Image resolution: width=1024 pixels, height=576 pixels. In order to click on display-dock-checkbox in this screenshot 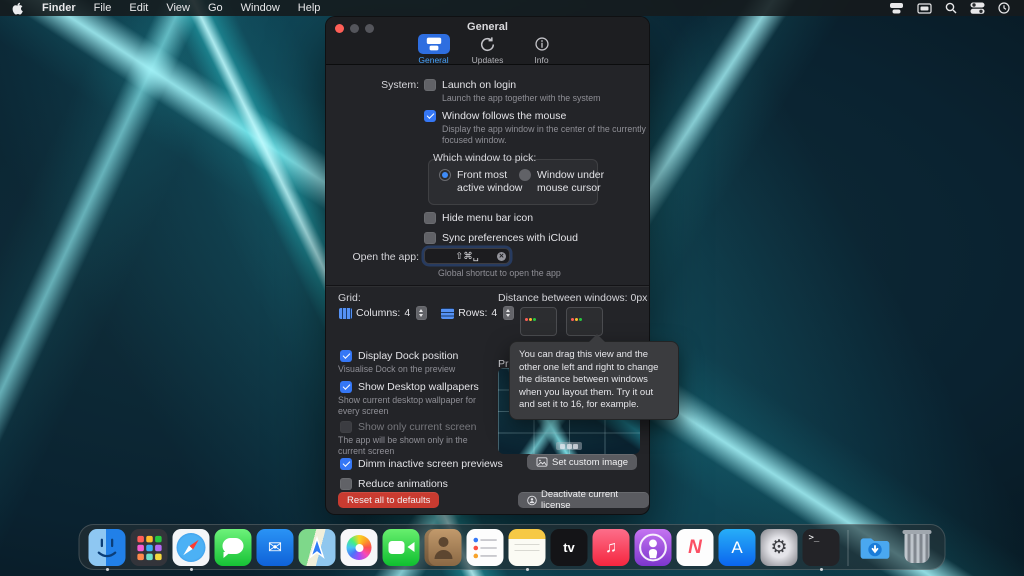, I will do `click(346, 356)`.